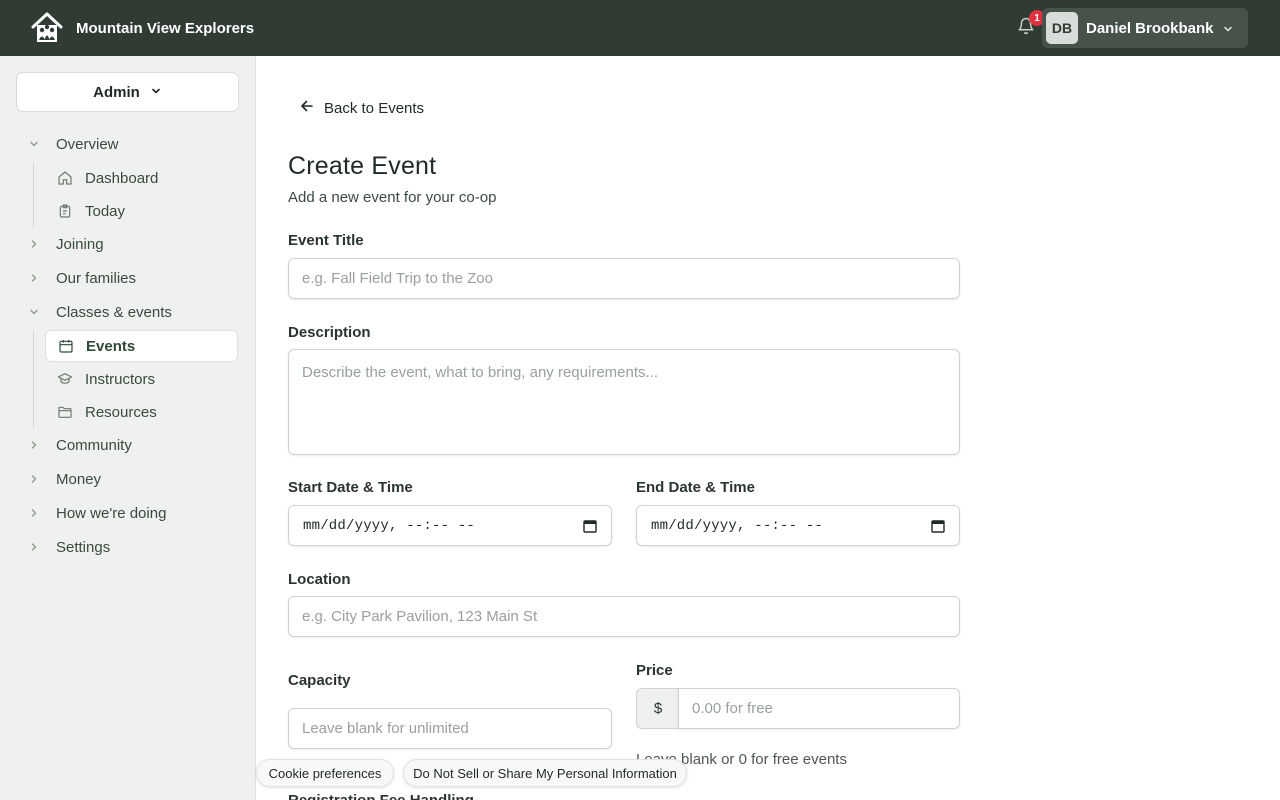  What do you see at coordinates (450, 728) in the screenshot?
I see `capacity-input` at bounding box center [450, 728].